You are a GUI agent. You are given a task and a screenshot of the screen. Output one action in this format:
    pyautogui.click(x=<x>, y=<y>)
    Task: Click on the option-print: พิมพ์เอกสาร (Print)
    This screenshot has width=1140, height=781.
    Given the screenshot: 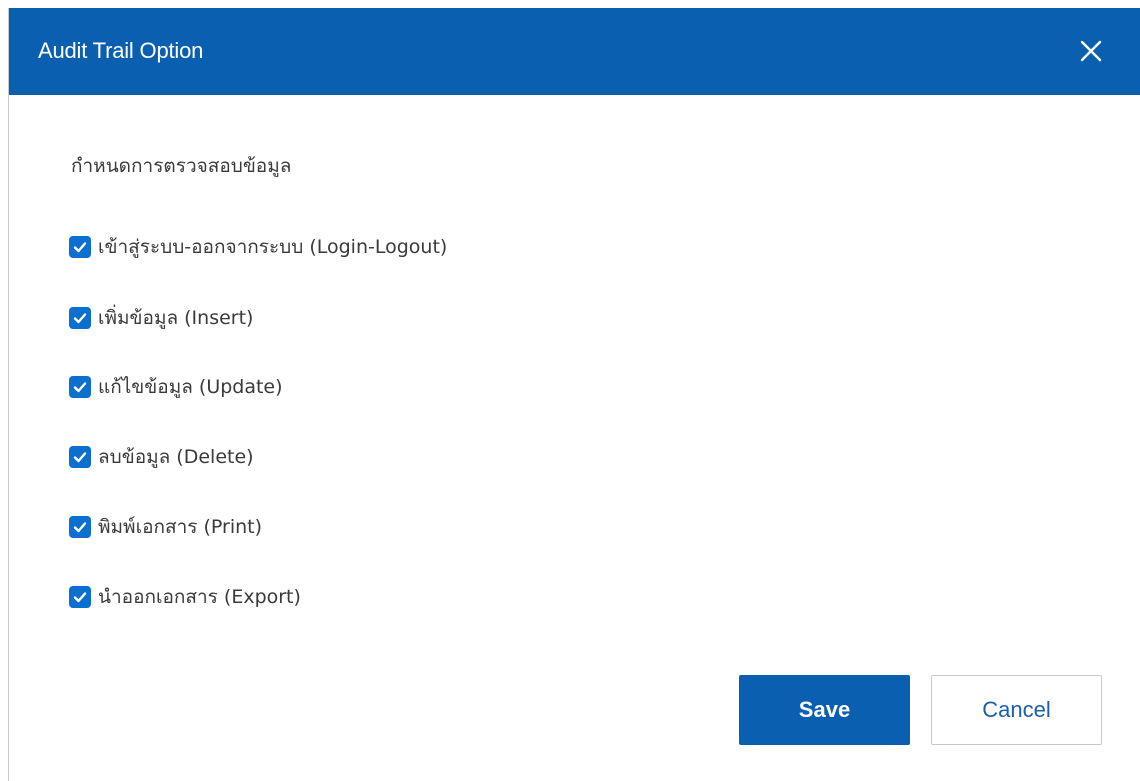 What is the action you would take?
    pyautogui.click(x=165, y=527)
    